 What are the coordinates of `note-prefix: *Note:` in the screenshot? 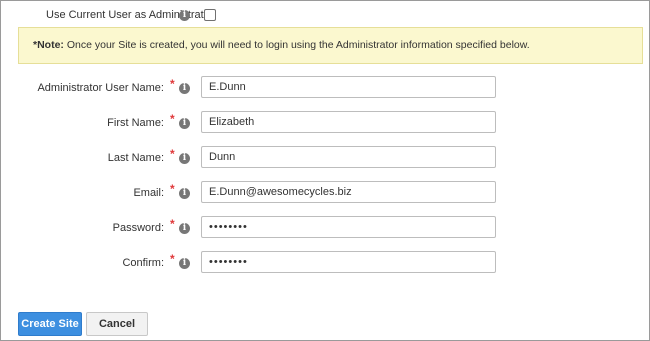 It's located at (48, 45).